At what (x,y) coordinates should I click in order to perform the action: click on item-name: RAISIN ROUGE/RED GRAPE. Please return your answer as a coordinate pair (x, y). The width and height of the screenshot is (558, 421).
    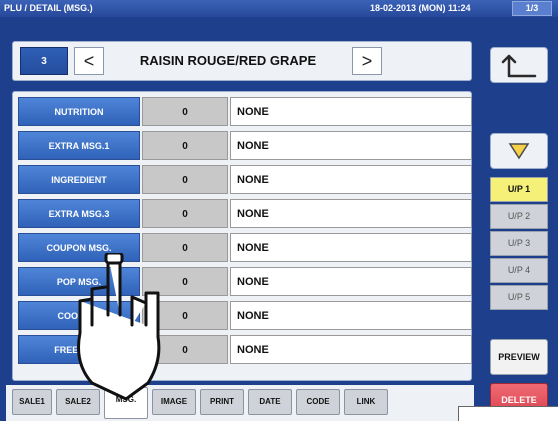
    Looking at the image, I should click on (228, 60).